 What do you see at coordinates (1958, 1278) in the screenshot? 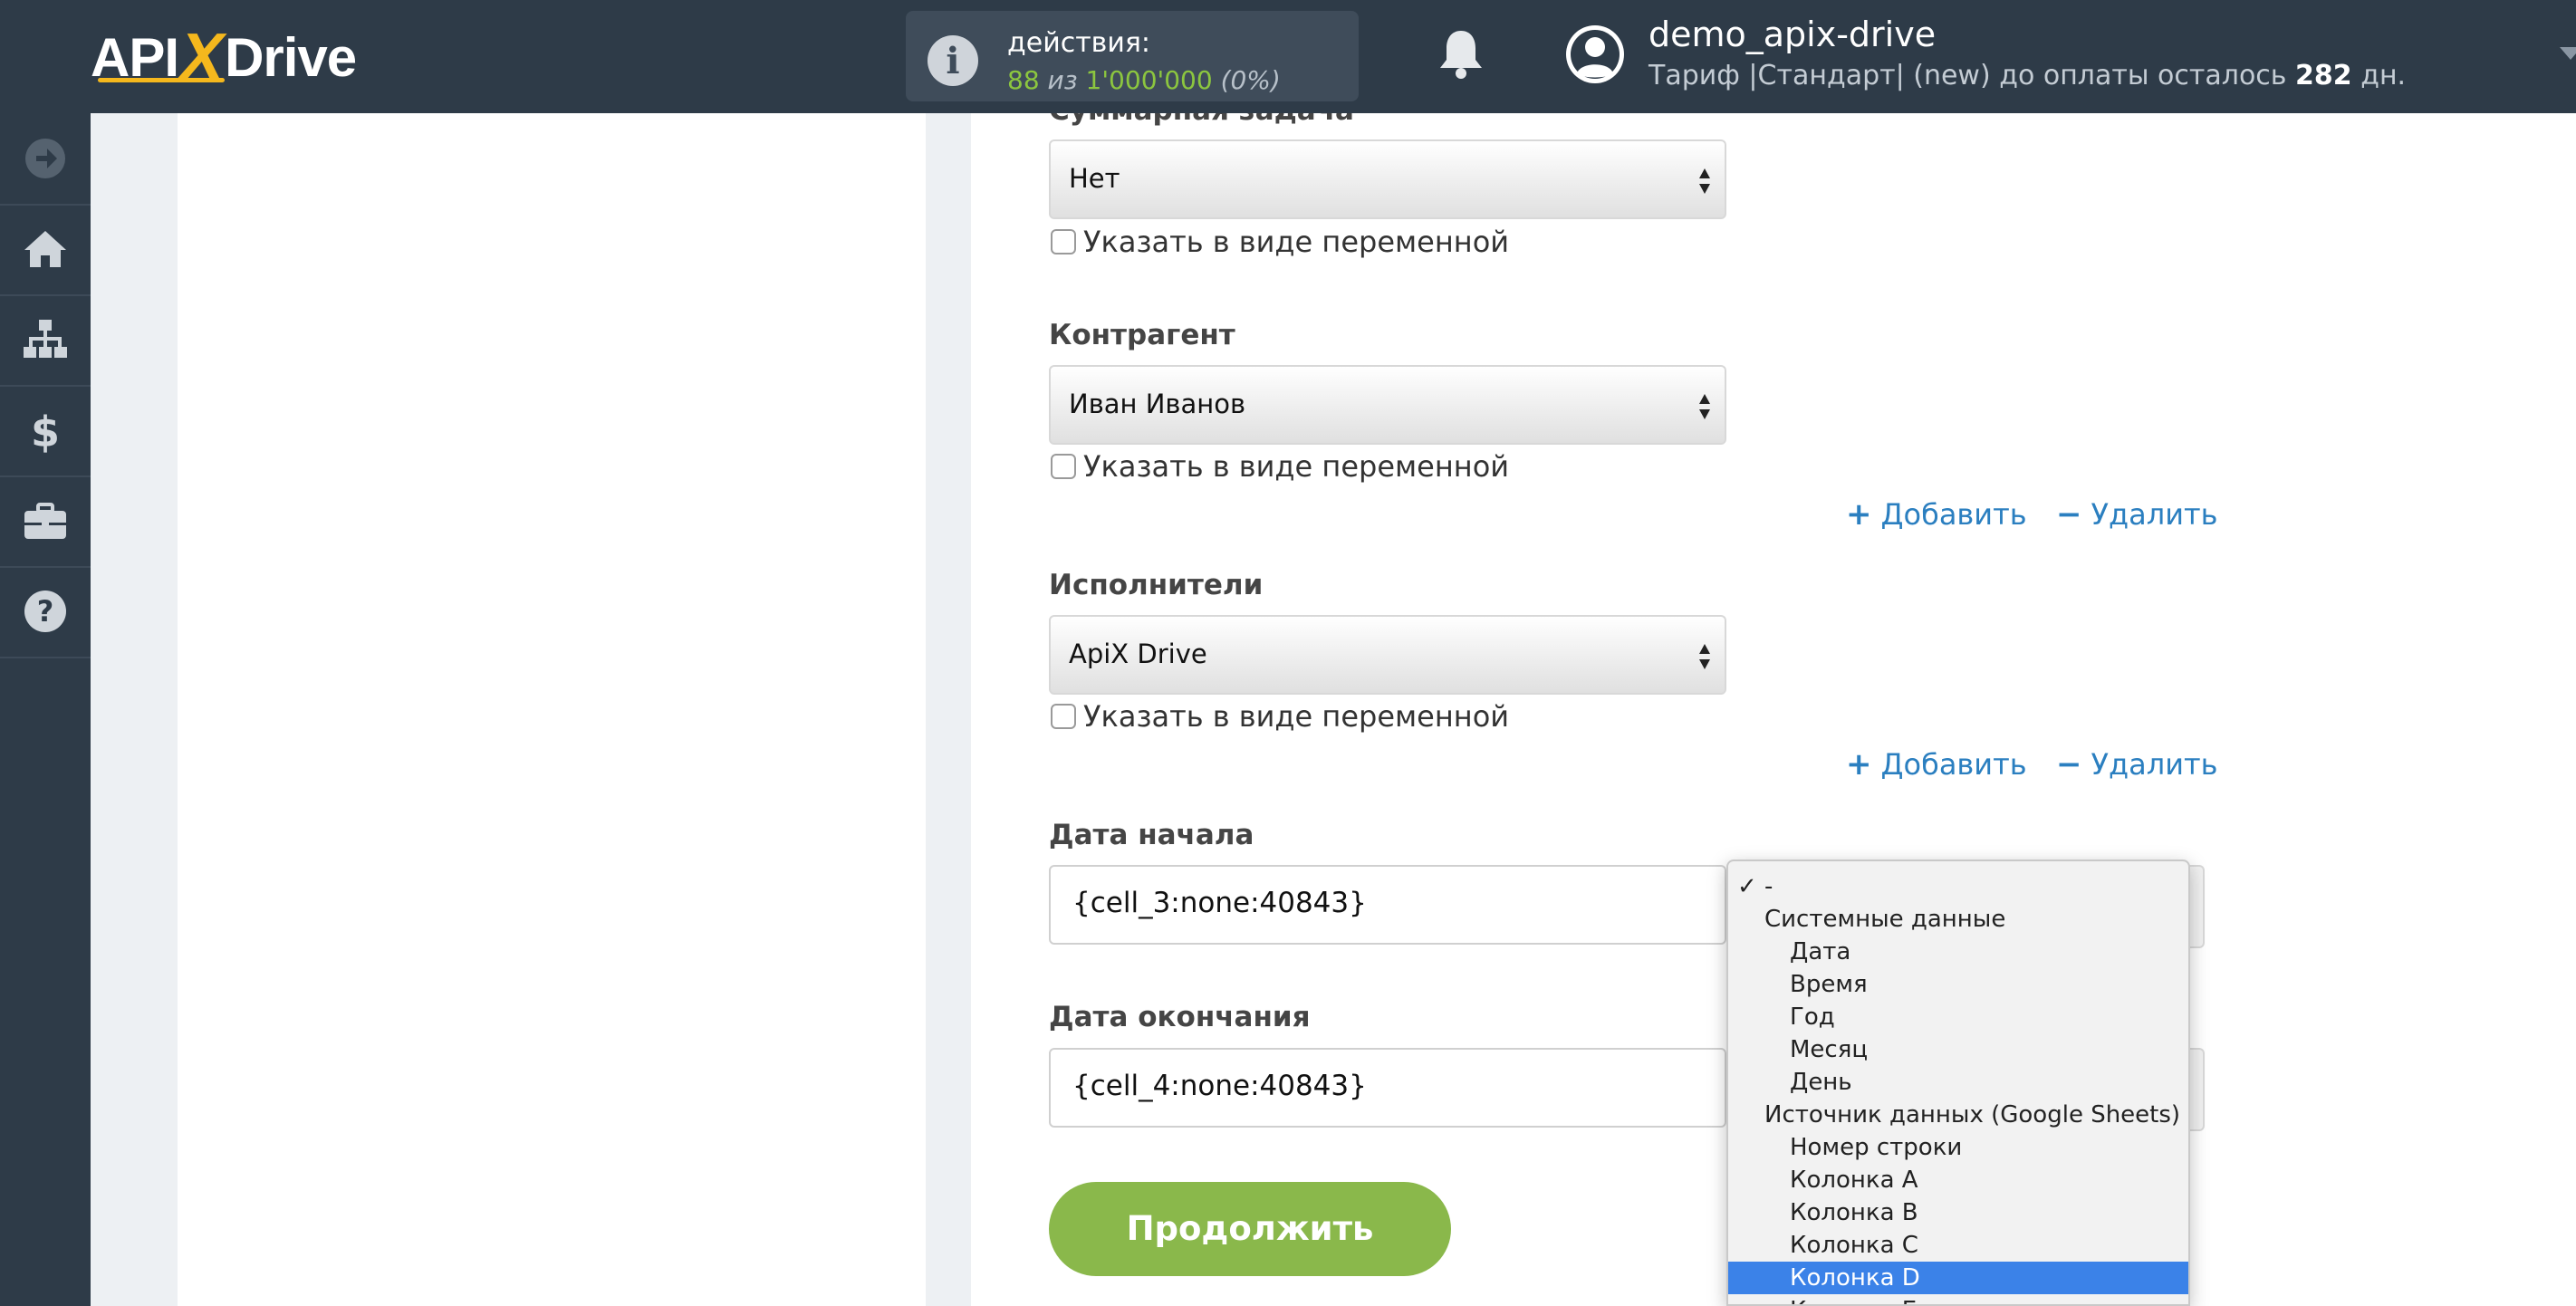
I see `dropdown-option: Колонка D` at bounding box center [1958, 1278].